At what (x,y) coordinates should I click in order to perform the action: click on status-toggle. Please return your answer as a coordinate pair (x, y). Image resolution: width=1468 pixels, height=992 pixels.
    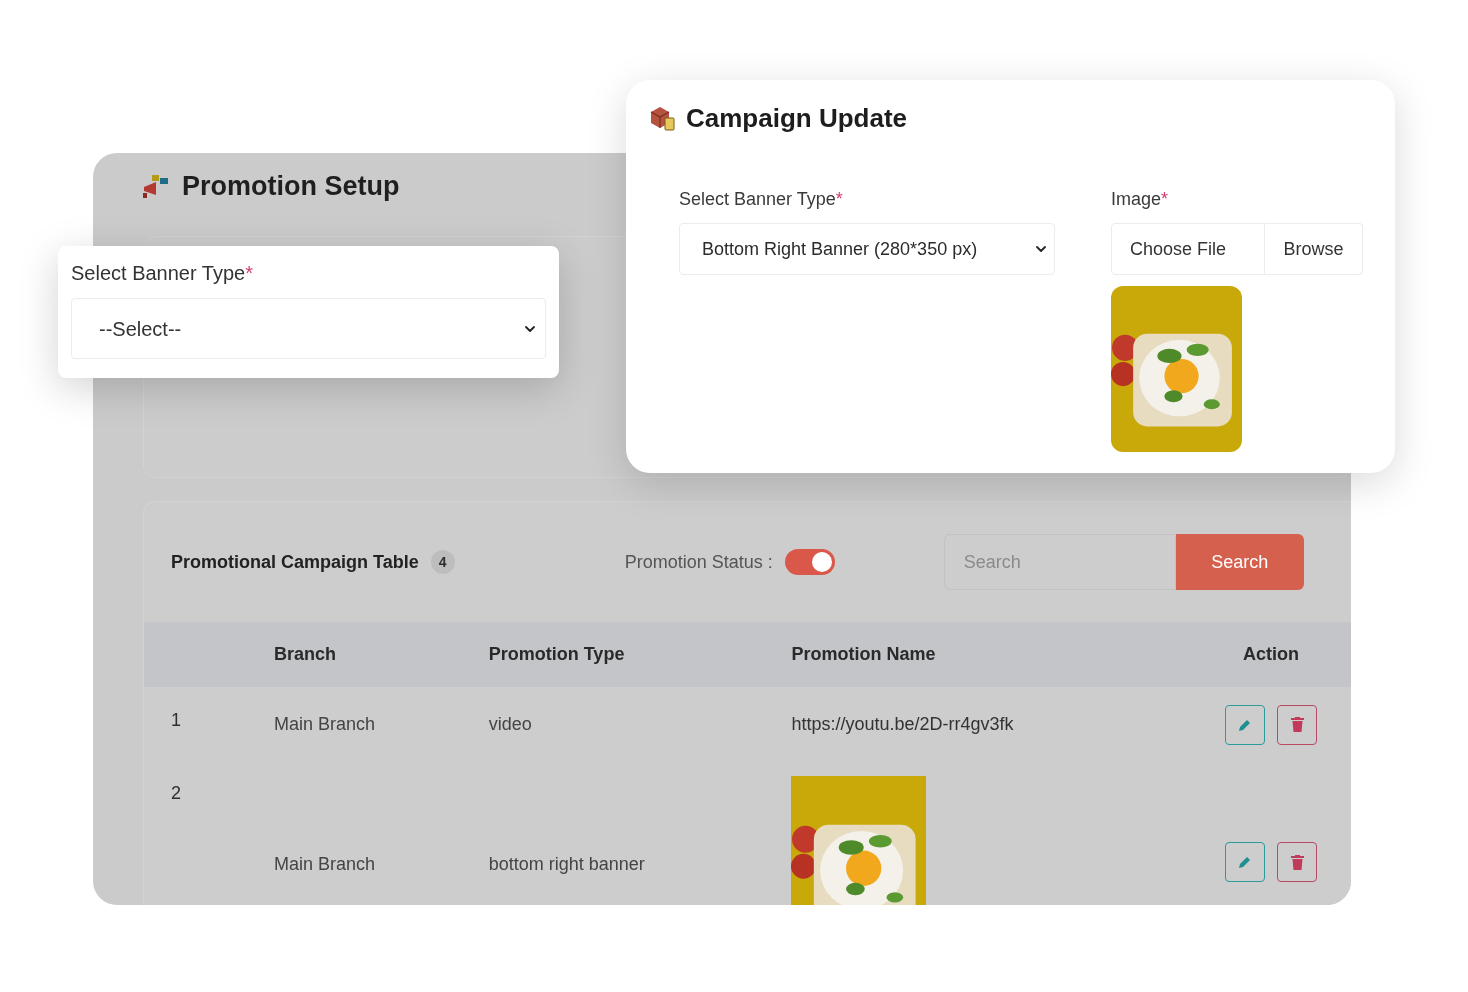
    Looking at the image, I should click on (809, 562).